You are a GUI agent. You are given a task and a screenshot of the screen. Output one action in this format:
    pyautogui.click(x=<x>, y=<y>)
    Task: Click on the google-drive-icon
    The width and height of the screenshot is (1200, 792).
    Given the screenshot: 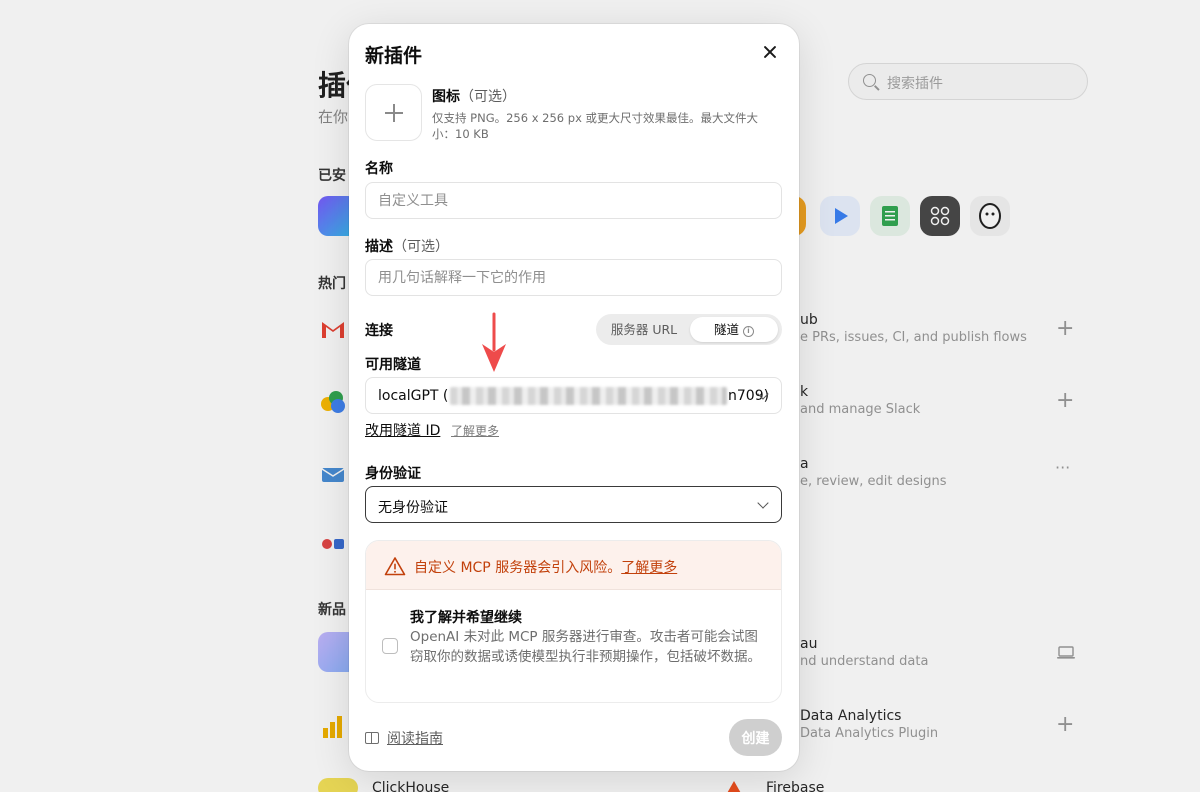 What is the action you would take?
    pyautogui.click(x=333, y=402)
    